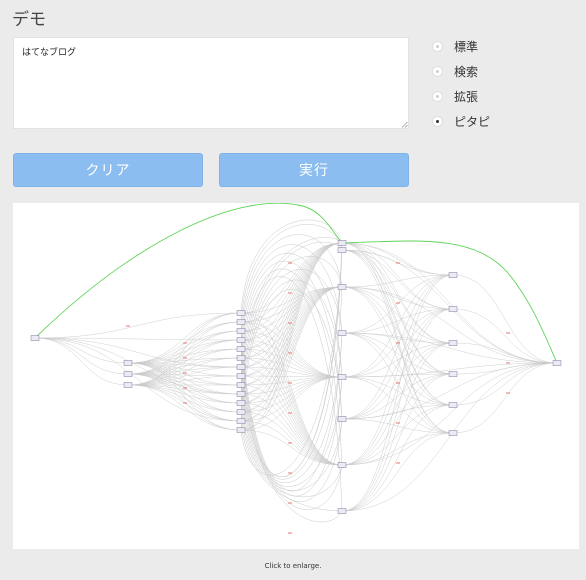 Image resolution: width=586 pixels, height=580 pixels. I want to click on mode-radio-label: 標準, so click(466, 47).